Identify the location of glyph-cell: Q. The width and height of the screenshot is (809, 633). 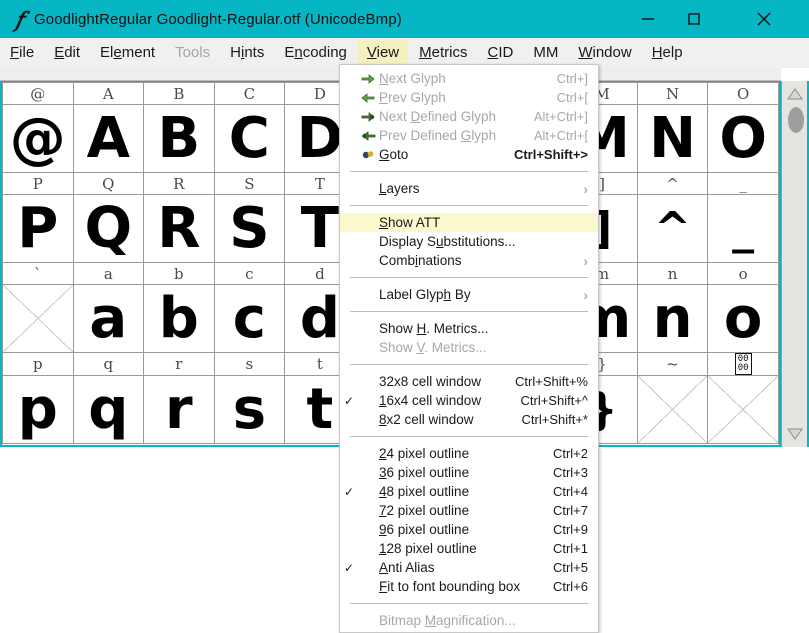
(108, 228).